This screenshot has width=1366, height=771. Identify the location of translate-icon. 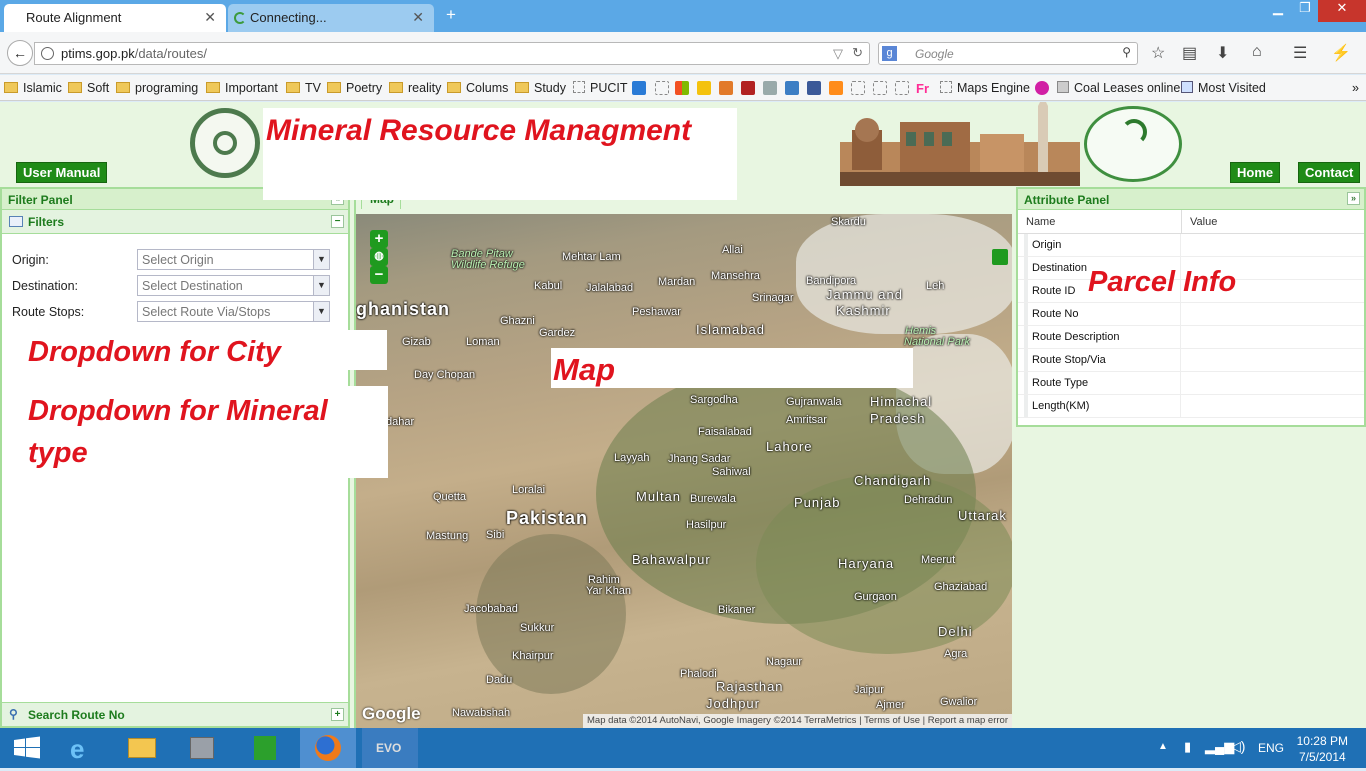
(792, 88).